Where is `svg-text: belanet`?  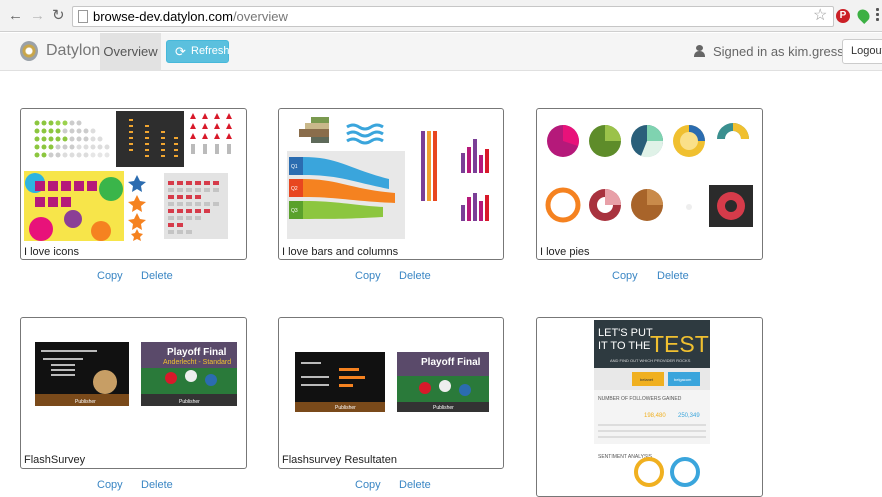 svg-text: belanet is located at coordinates (647, 379).